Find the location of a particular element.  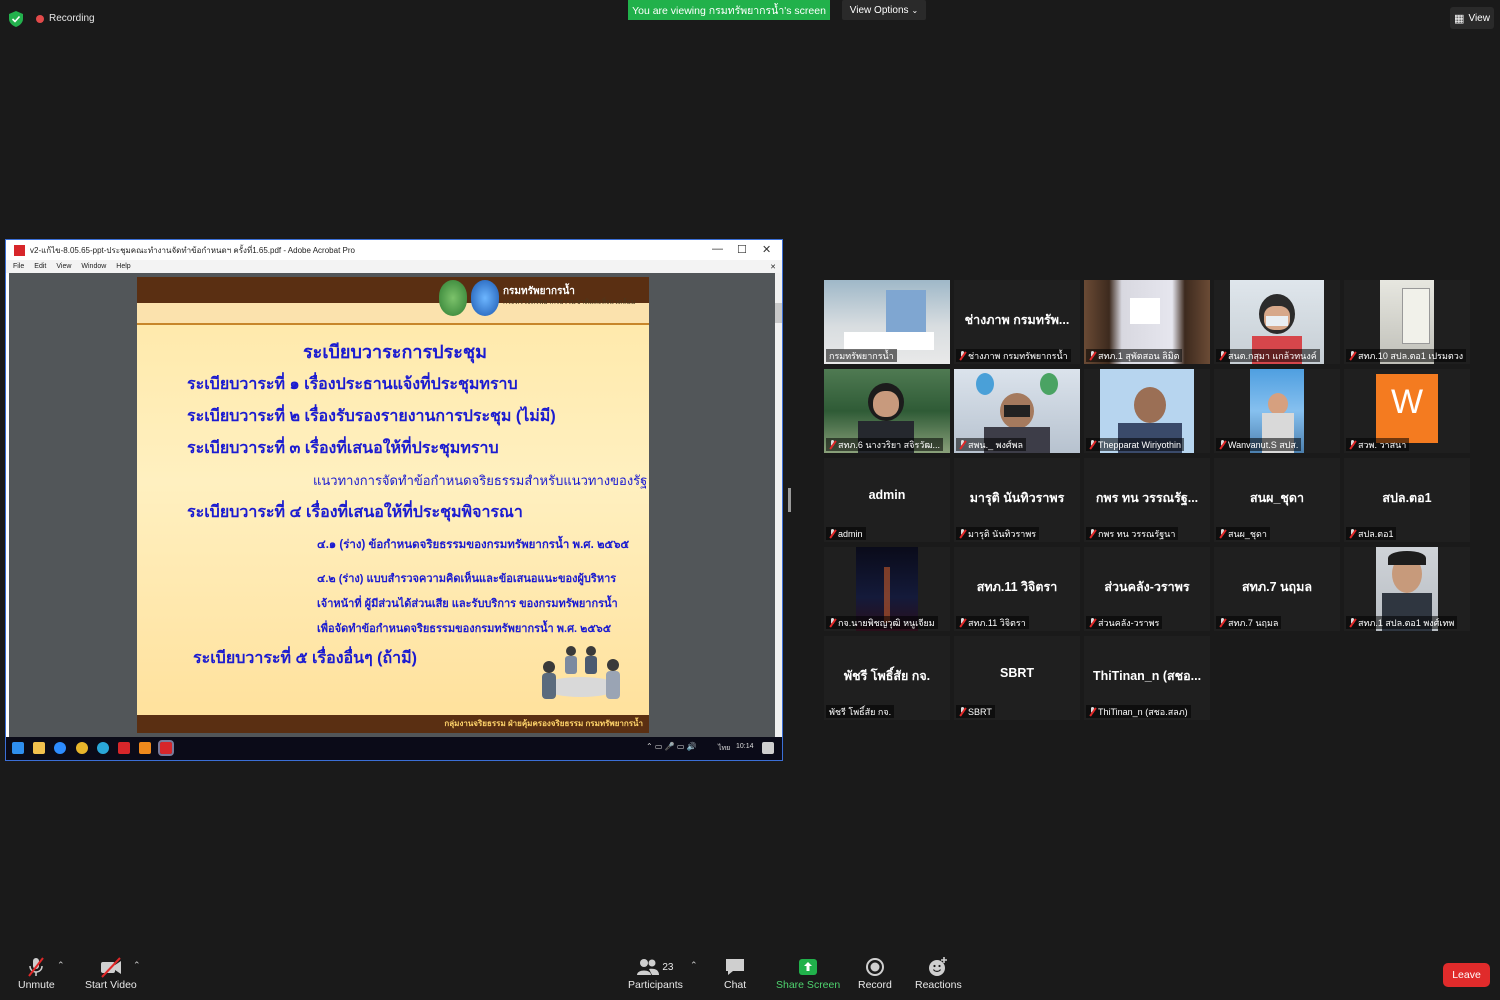

recording-indicator: Recording is located at coordinates (65, 18).